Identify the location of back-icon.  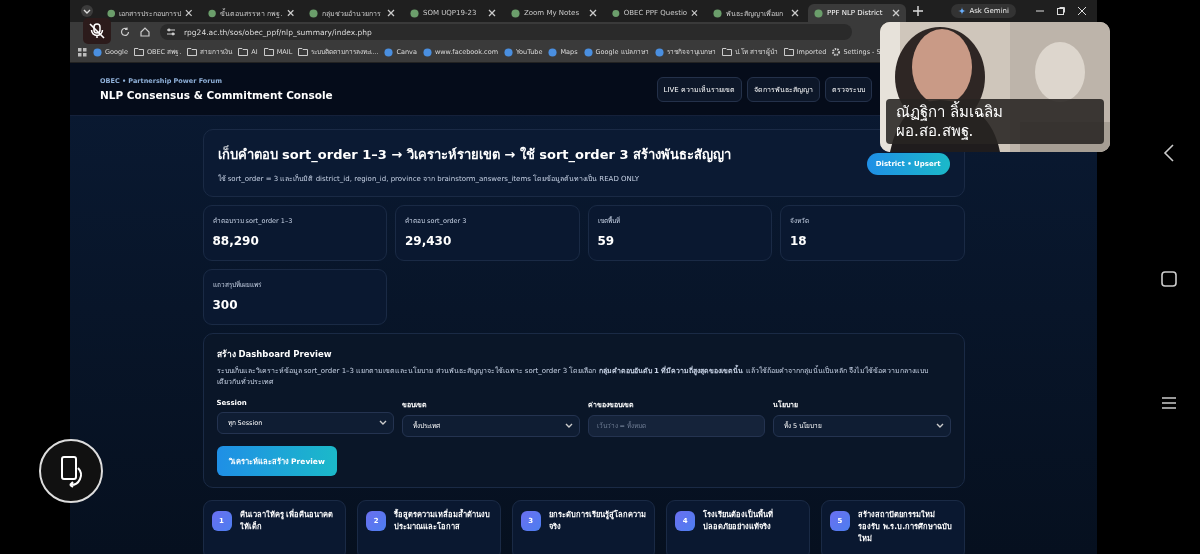
(1168, 153).